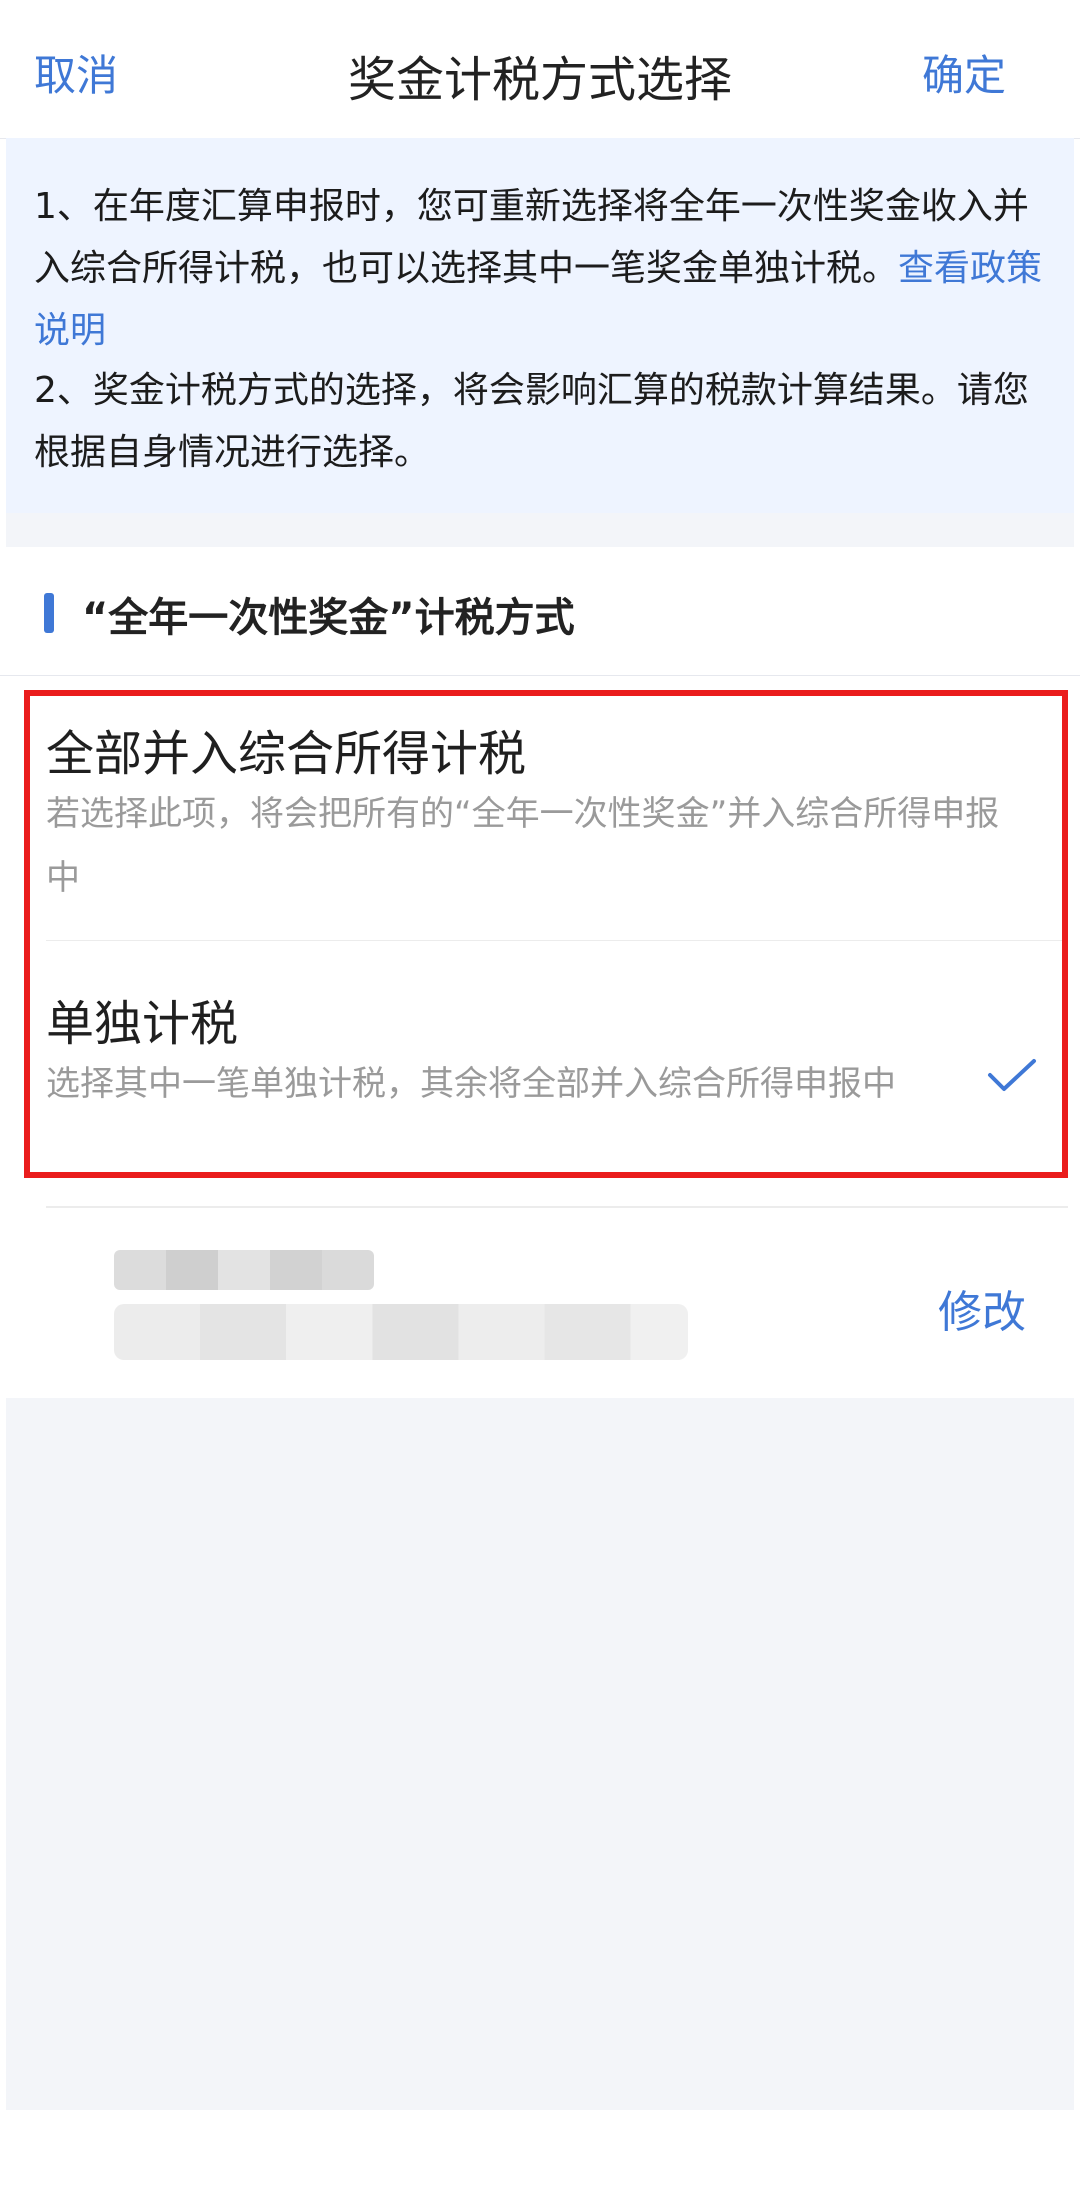 This screenshot has height=2193, width=1080. I want to click on modify-button: 修改, so click(982, 1308).